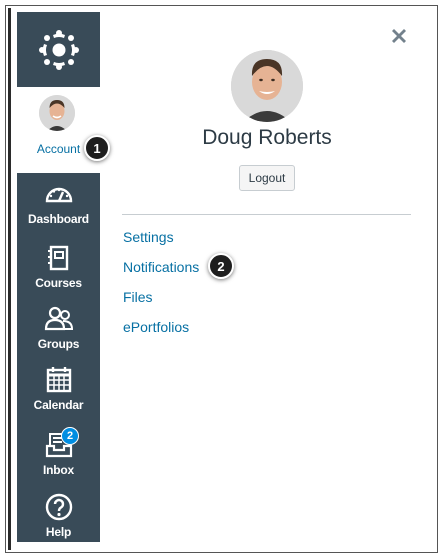 The width and height of the screenshot is (443, 558). Describe the element at coordinates (97, 148) in the screenshot. I see `step-callout-1: 1` at that location.